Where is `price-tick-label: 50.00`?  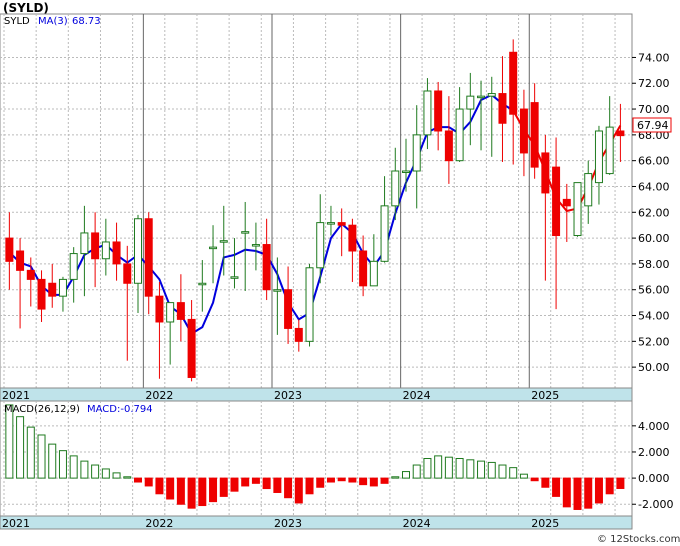
price-tick-label: 50.00 is located at coordinates (654, 367).